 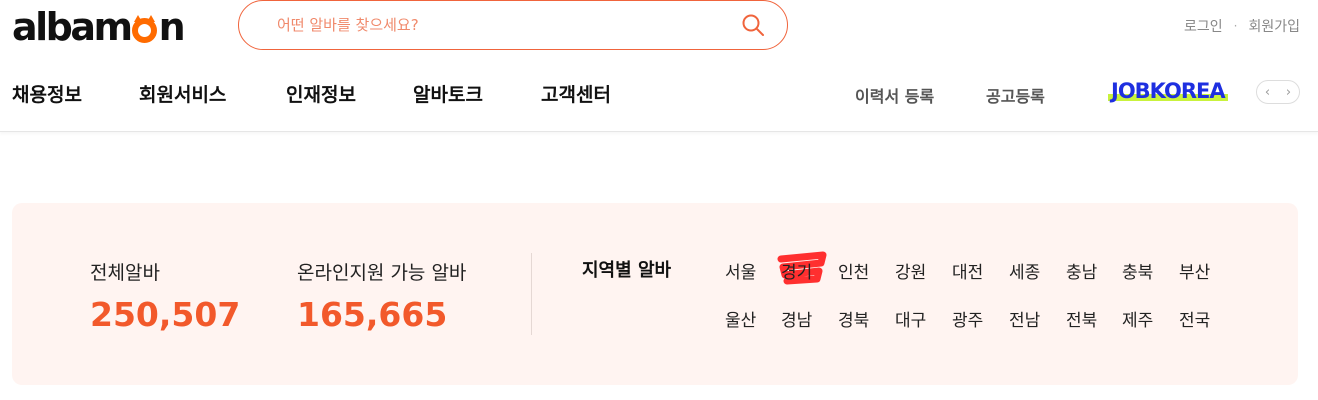 I want to click on utility-links: 로그인 · 회원가입, so click(x=1242, y=26).